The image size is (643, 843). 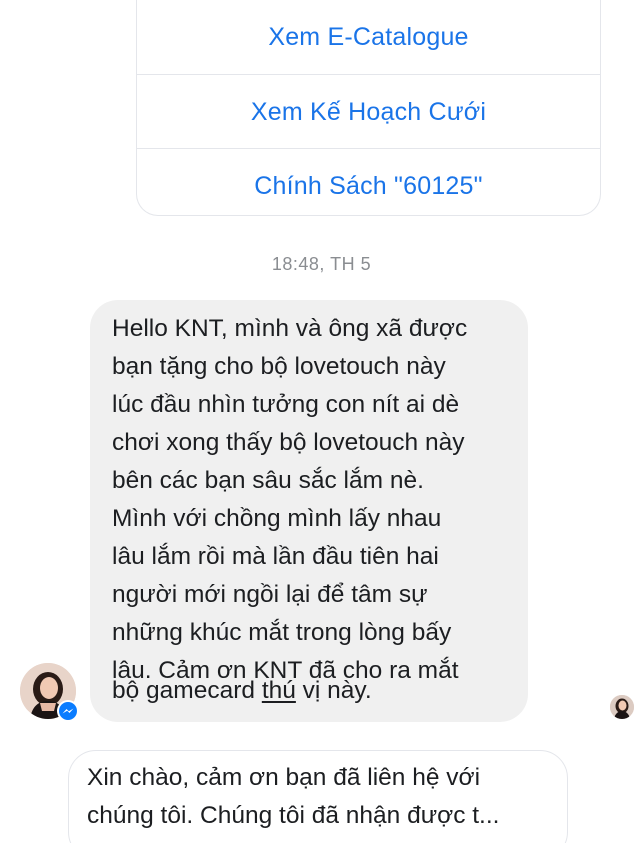 I want to click on view-ecatalogue-button: Xem E-Catalogue, so click(x=368, y=37).